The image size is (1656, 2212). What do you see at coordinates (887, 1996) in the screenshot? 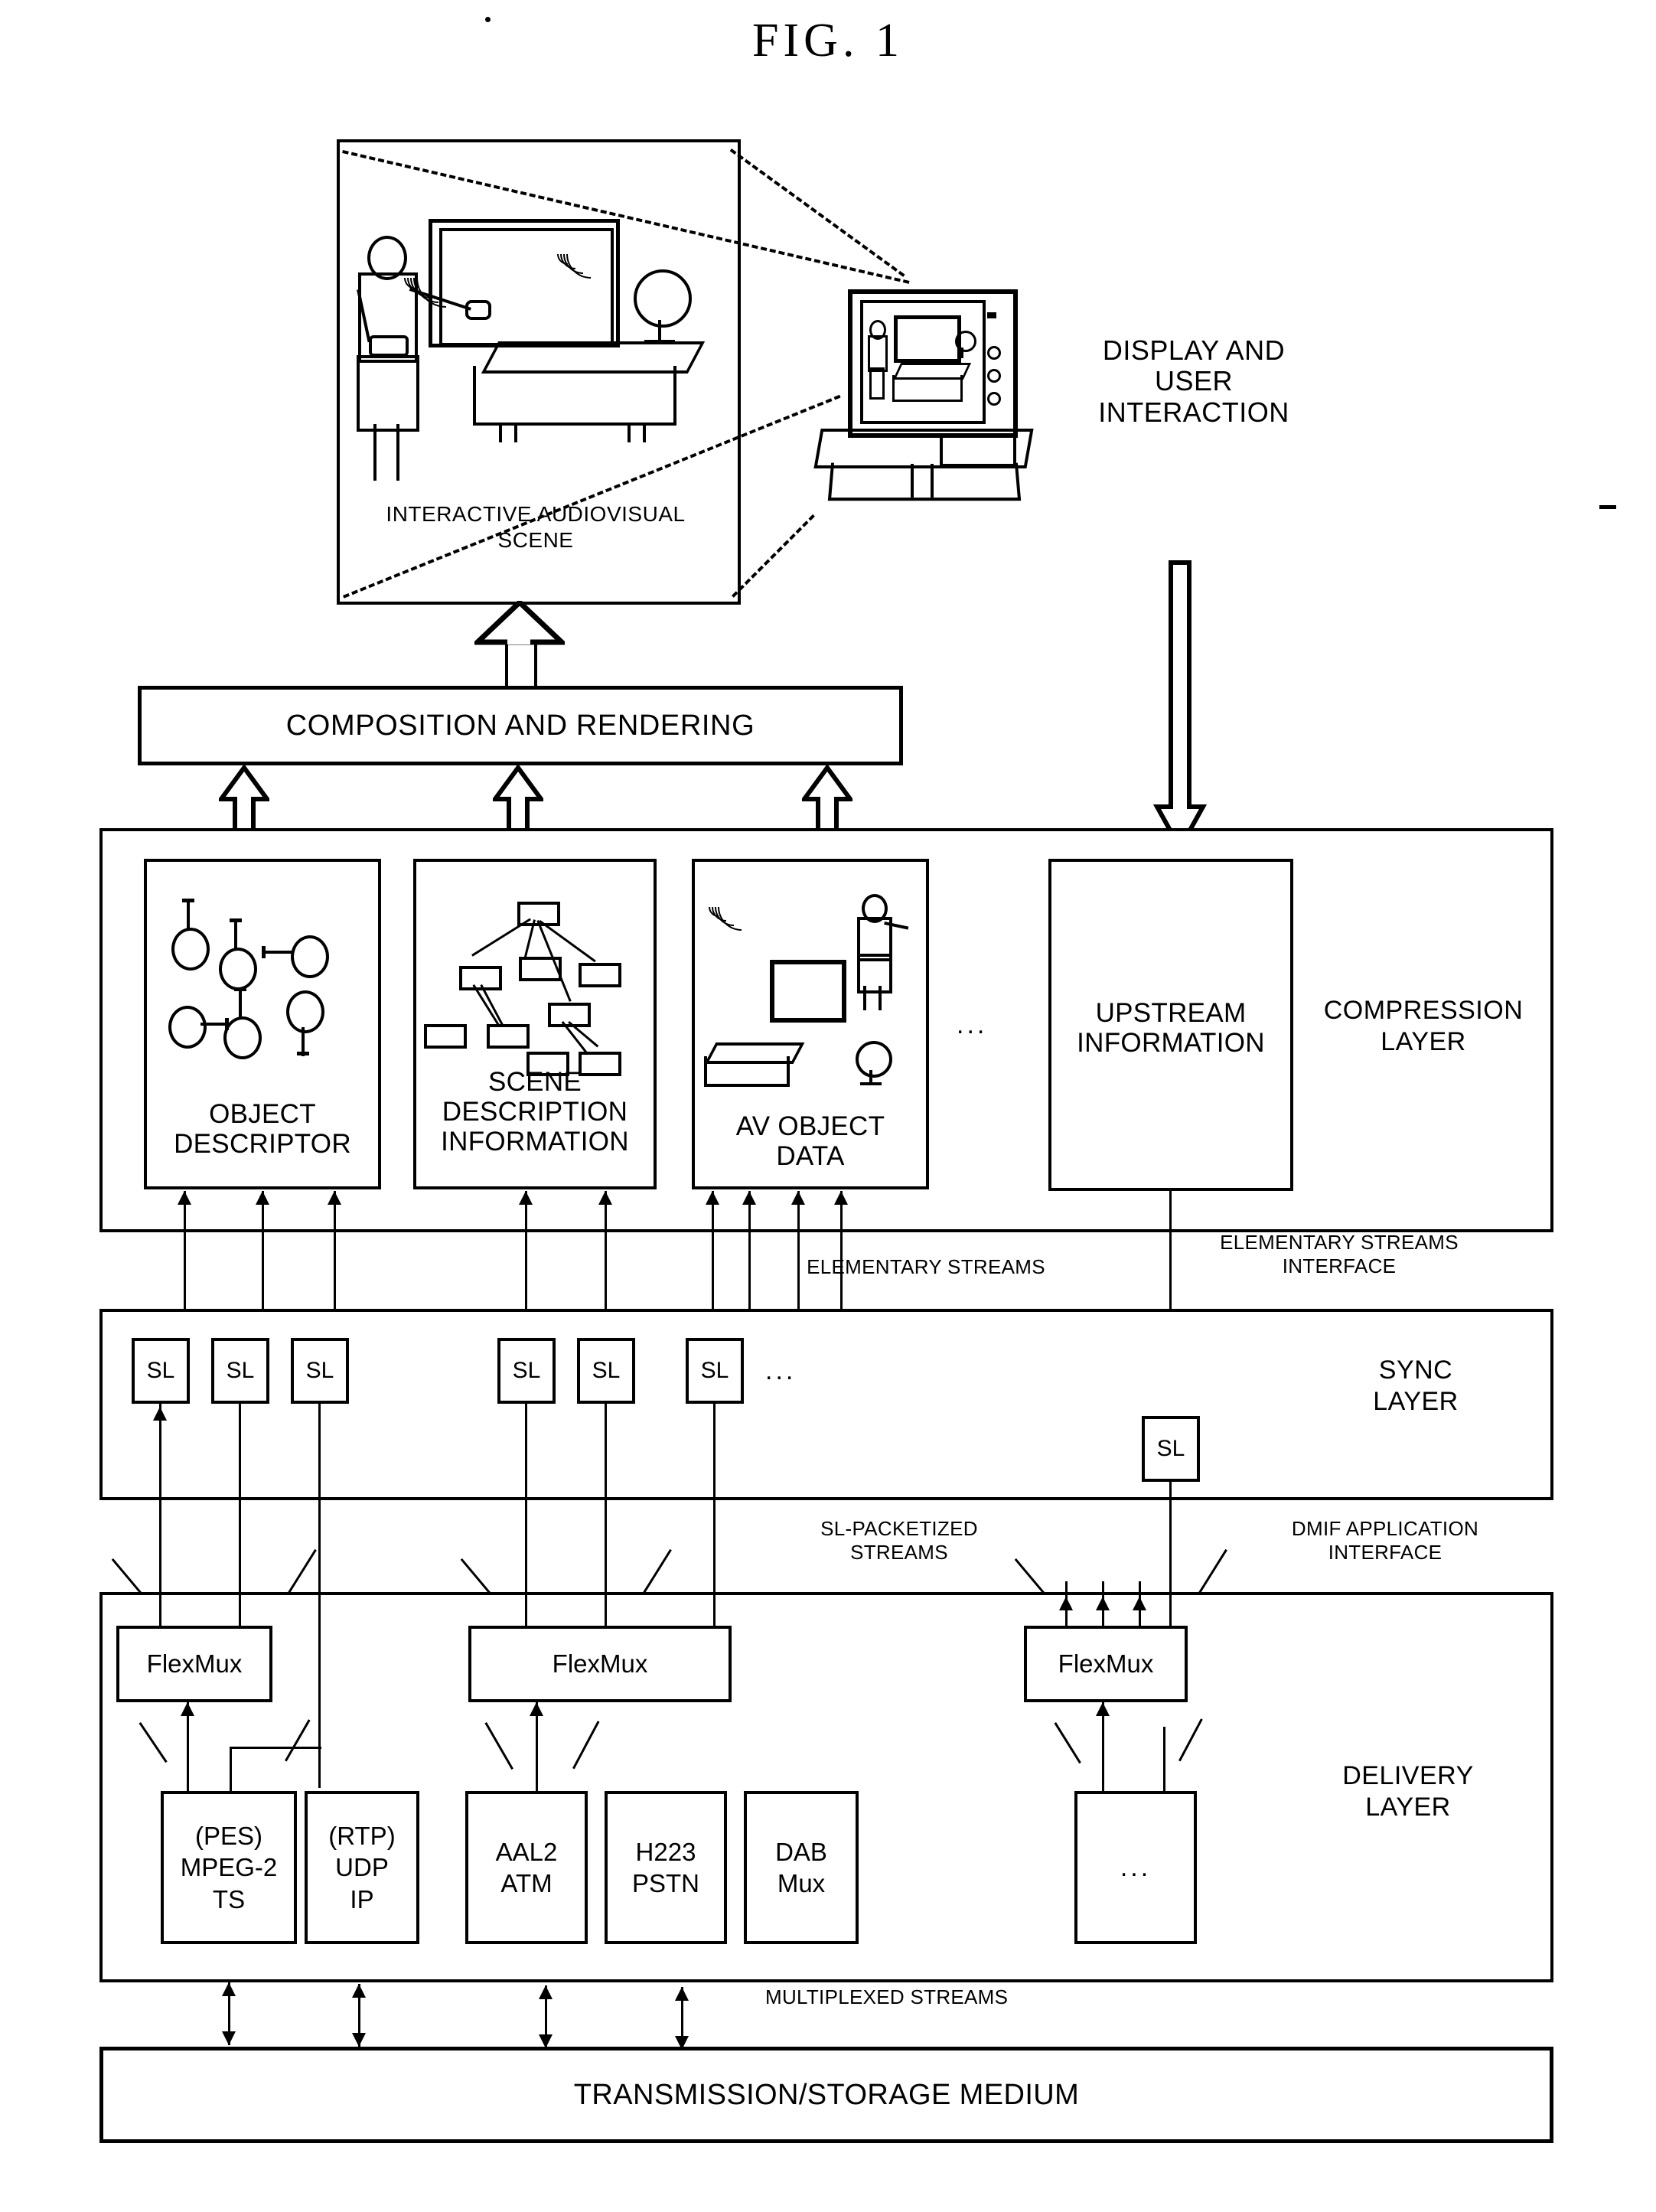
I see `multiplexed-streams-label: MULTIPLEXED STREAMS` at bounding box center [887, 1996].